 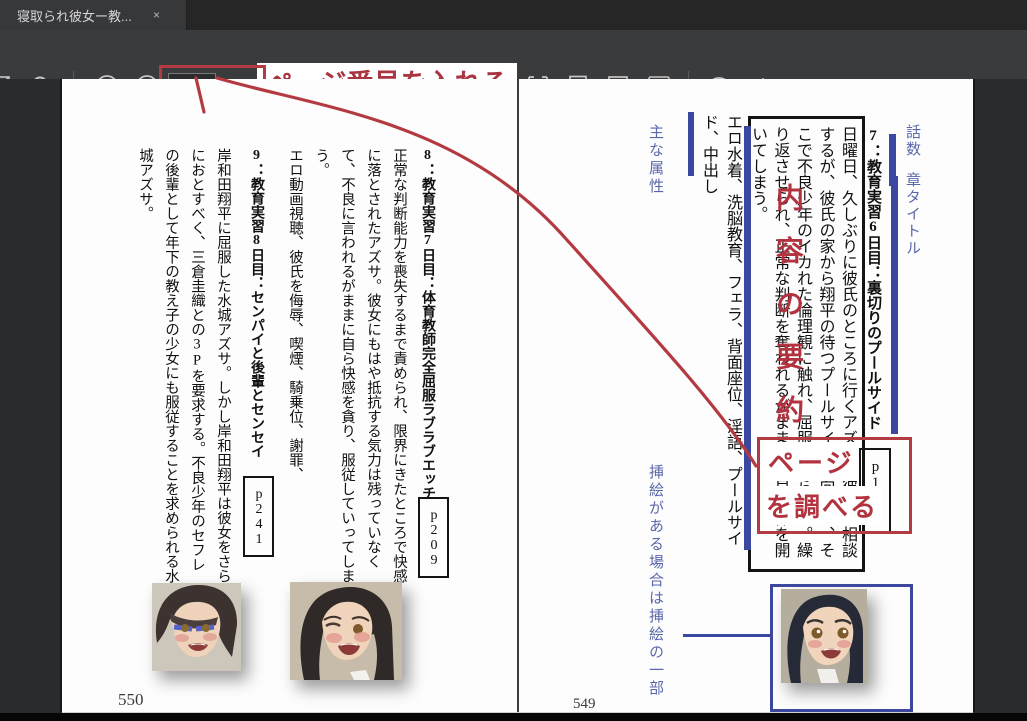 What do you see at coordinates (256, 303) in the screenshot?
I see `entry9-title: 9：教育実習8日目：センパイと後輩とセンセイ` at bounding box center [256, 303].